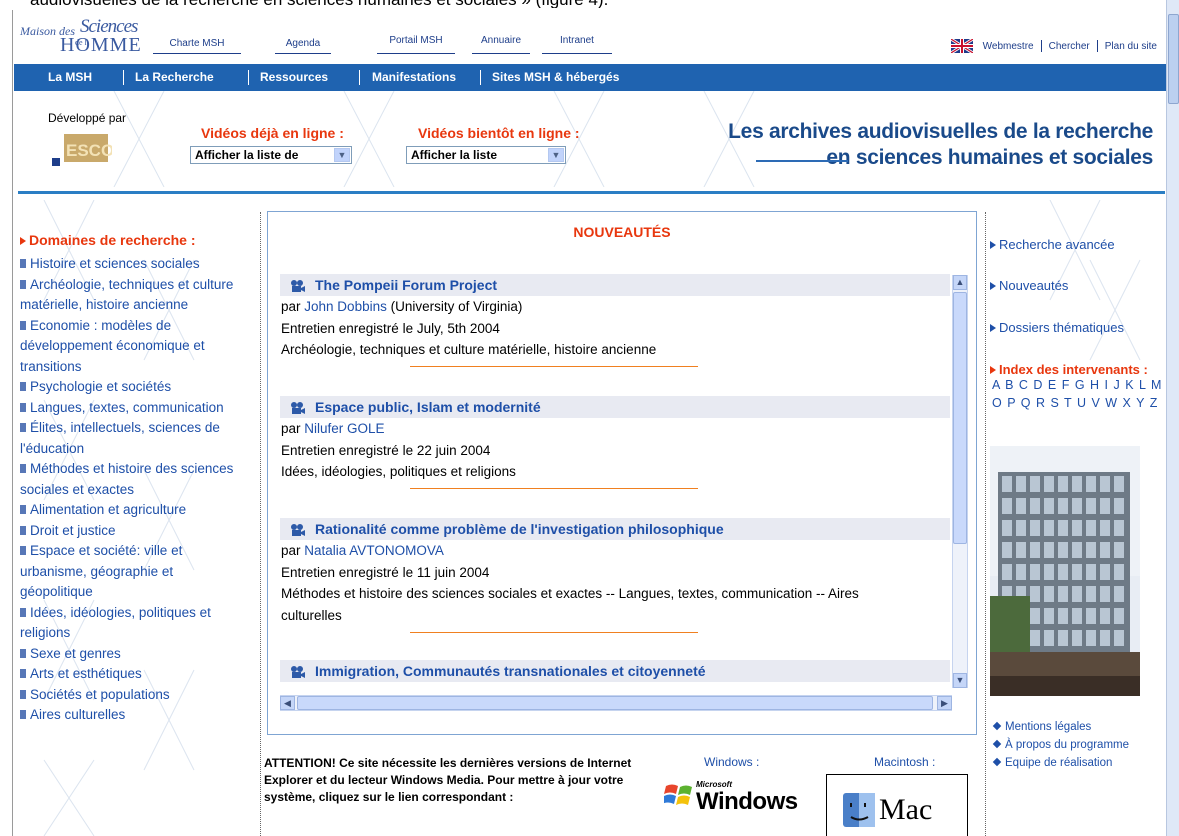 Image resolution: width=1179 pixels, height=836 pixels. What do you see at coordinates (961, 46) in the screenshot?
I see `uk-flag-icon` at bounding box center [961, 46].